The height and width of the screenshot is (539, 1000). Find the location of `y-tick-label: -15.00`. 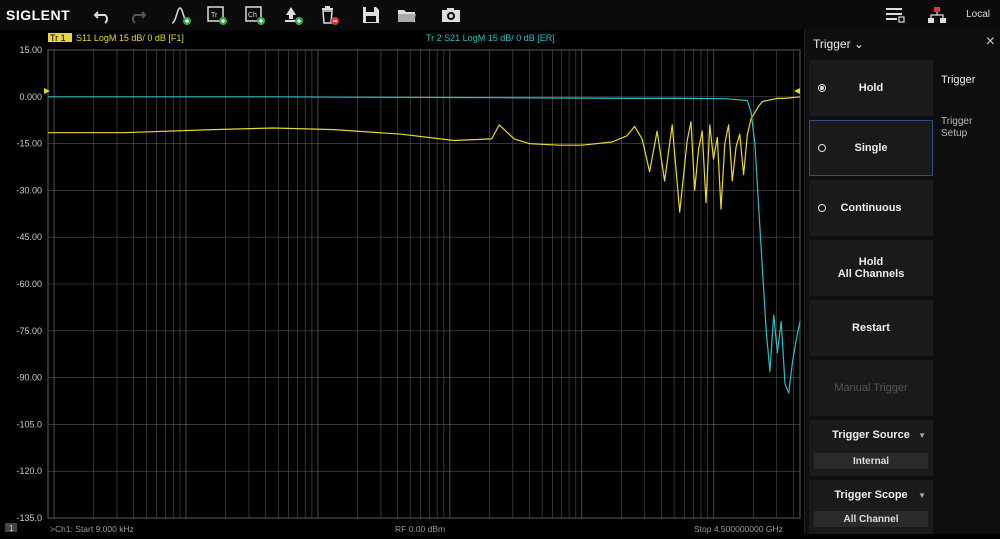

y-tick-label: -15.00 is located at coordinates (29, 144).